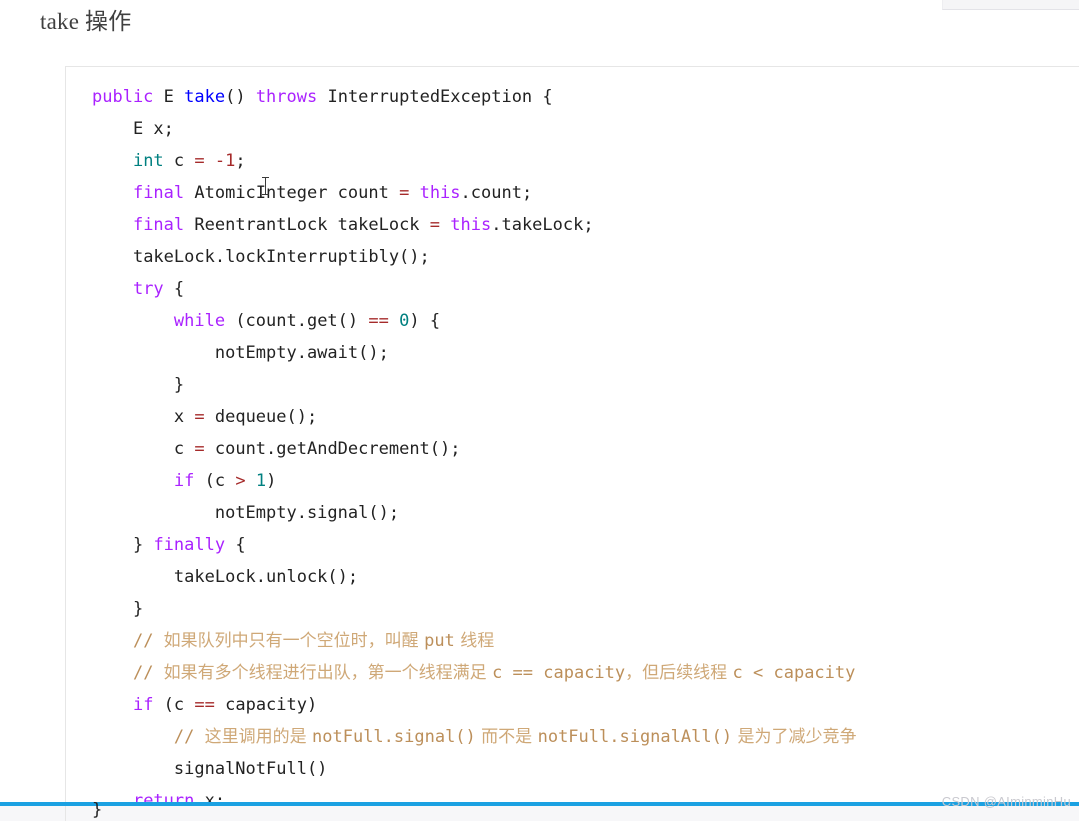 This screenshot has height=821, width=1079. I want to click on csdn-watermark: CSDN @AIminminHu, so click(1006, 801).